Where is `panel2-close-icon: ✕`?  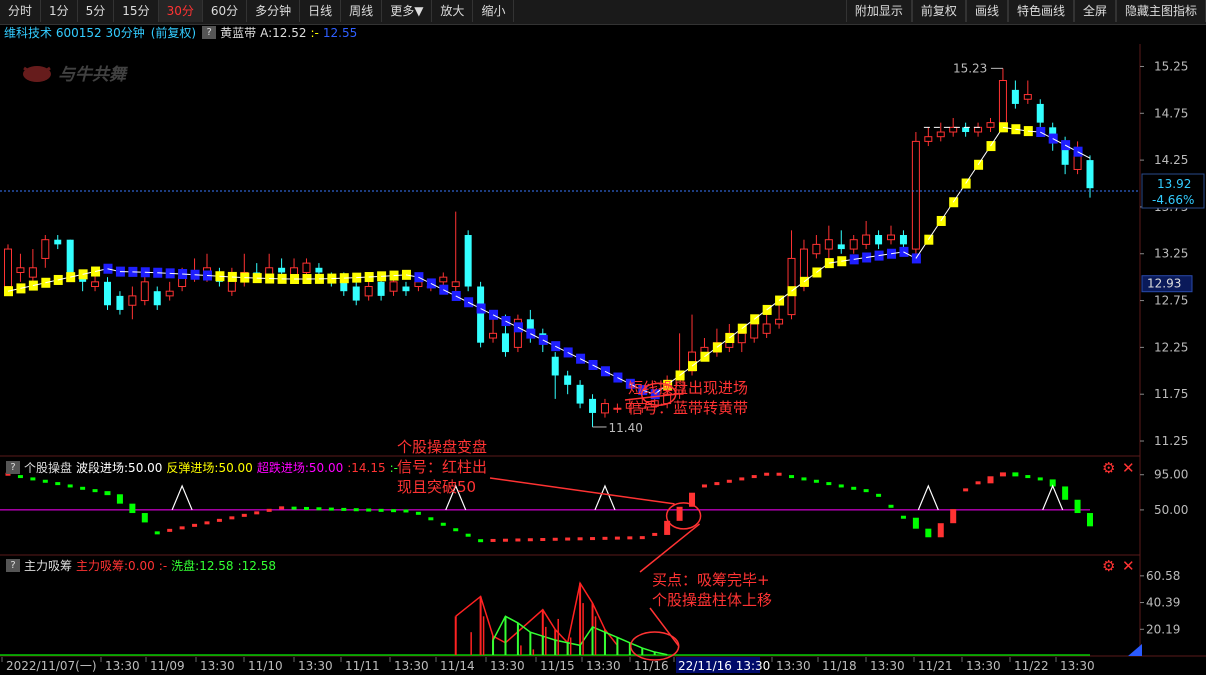
panel2-close-icon: ✕ is located at coordinates (1128, 468).